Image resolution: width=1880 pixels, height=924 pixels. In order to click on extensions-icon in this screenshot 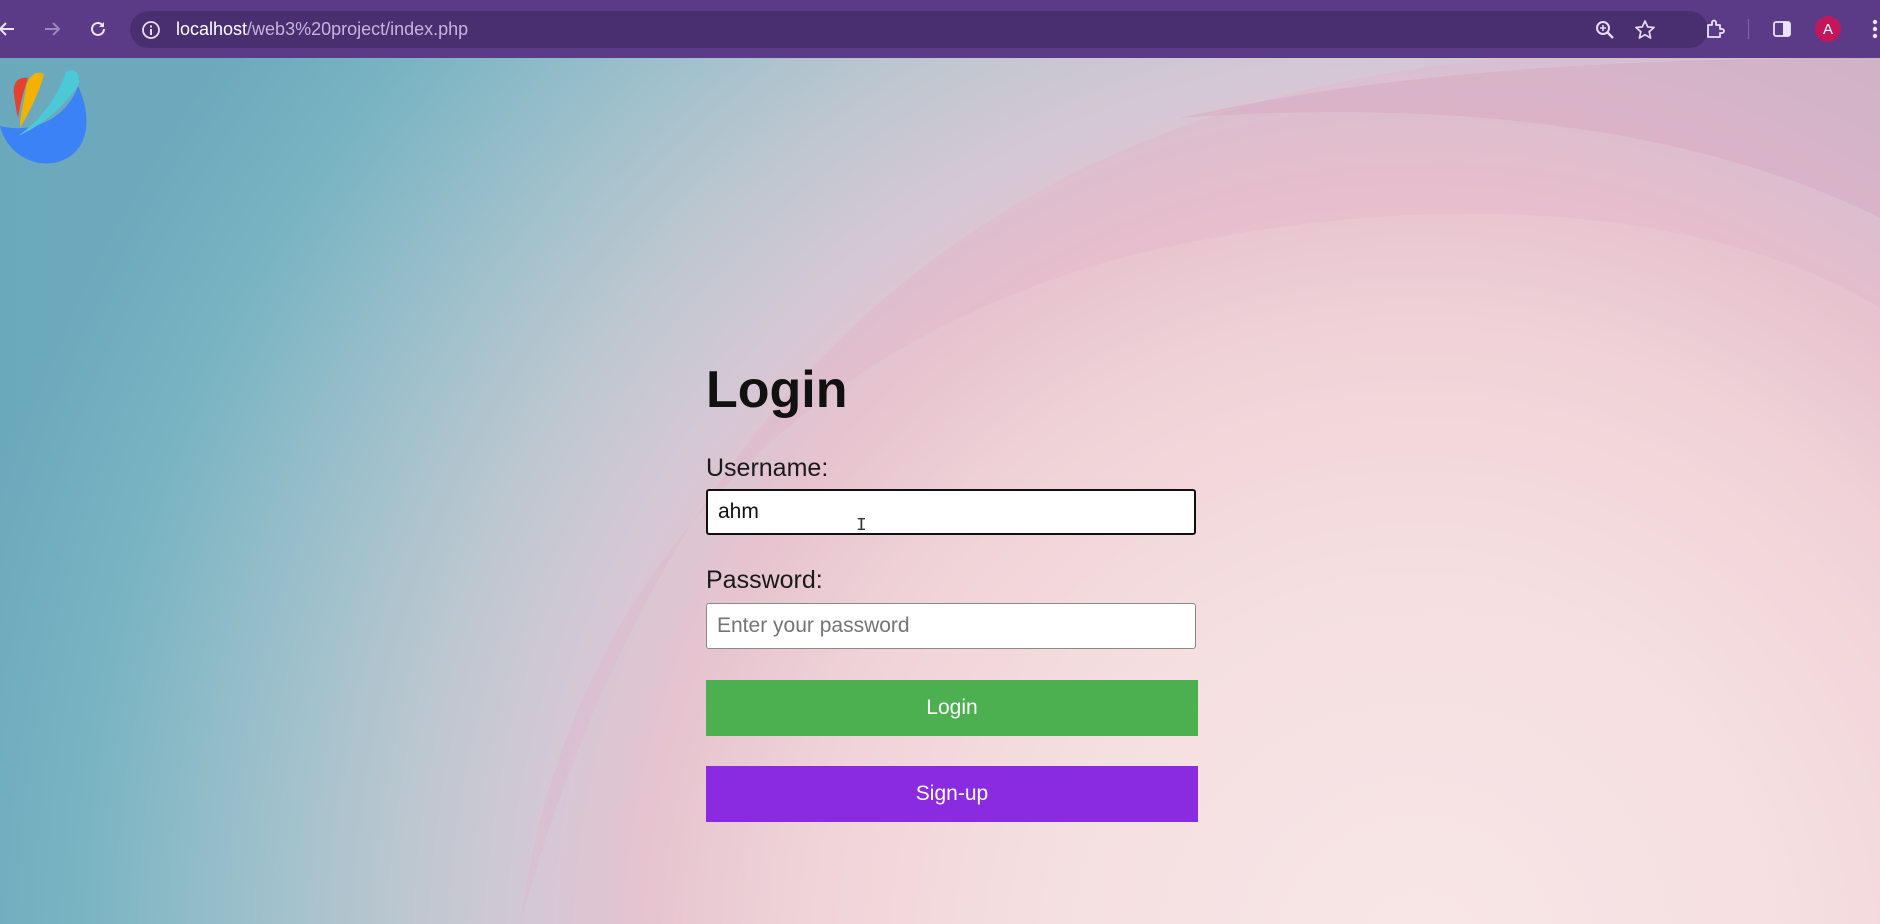, I will do `click(1715, 29)`.